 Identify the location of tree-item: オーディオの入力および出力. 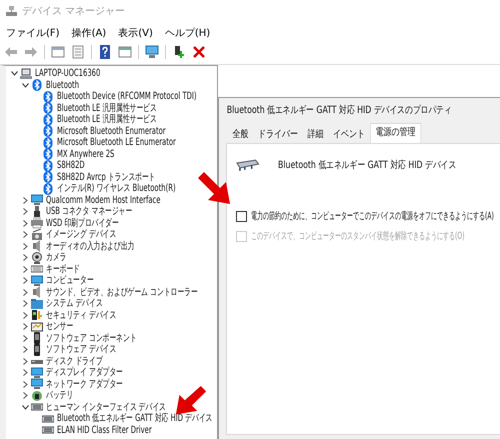
(90, 246).